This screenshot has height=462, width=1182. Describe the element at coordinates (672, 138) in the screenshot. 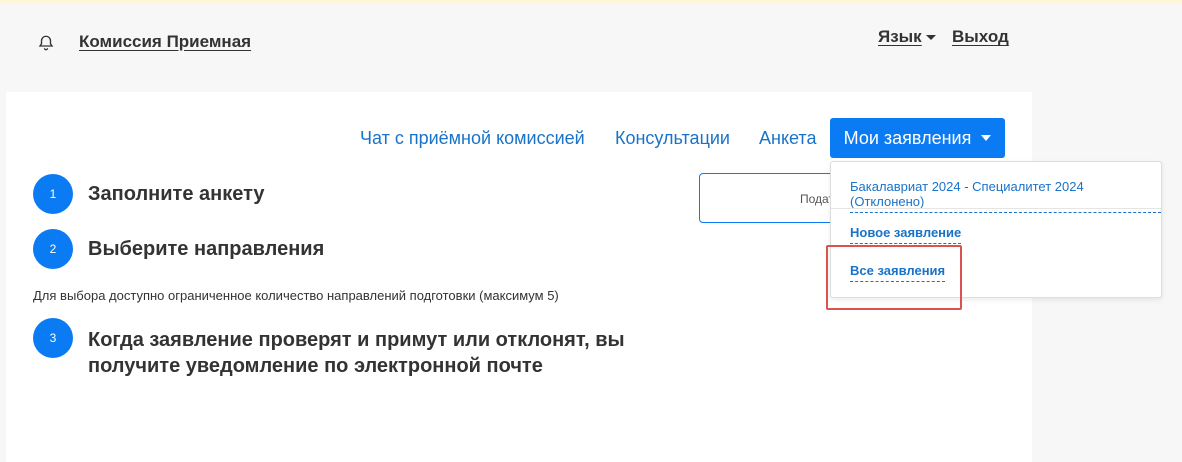

I see `nav-consultations-link: Консультации` at that location.